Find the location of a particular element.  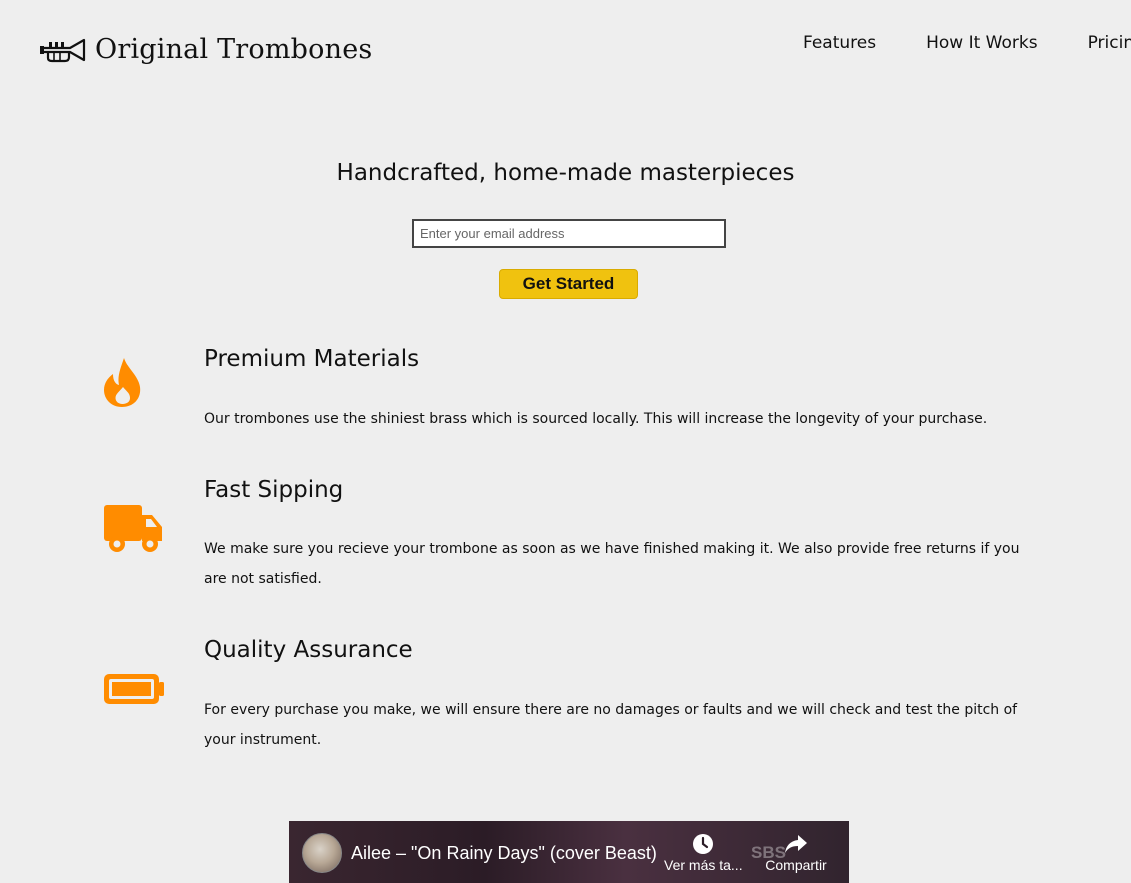

clock-icon is located at coordinates (703, 844).